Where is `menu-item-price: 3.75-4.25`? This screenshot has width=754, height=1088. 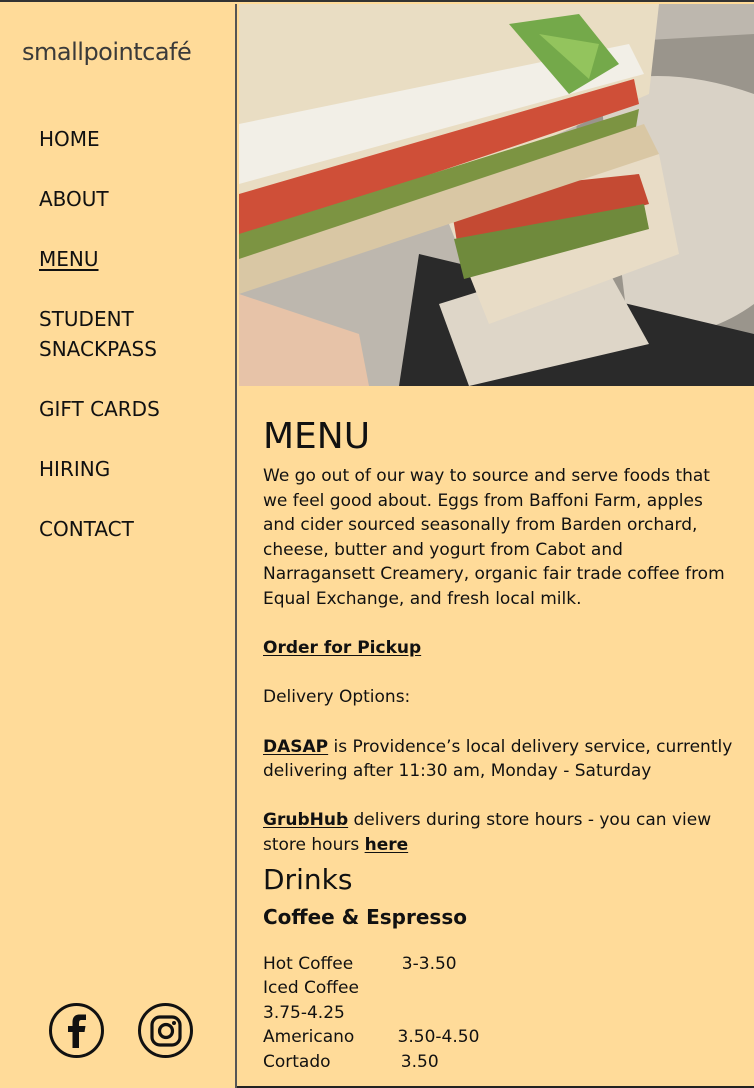
menu-item-price: 3.75-4.25 is located at coordinates (304, 1012).